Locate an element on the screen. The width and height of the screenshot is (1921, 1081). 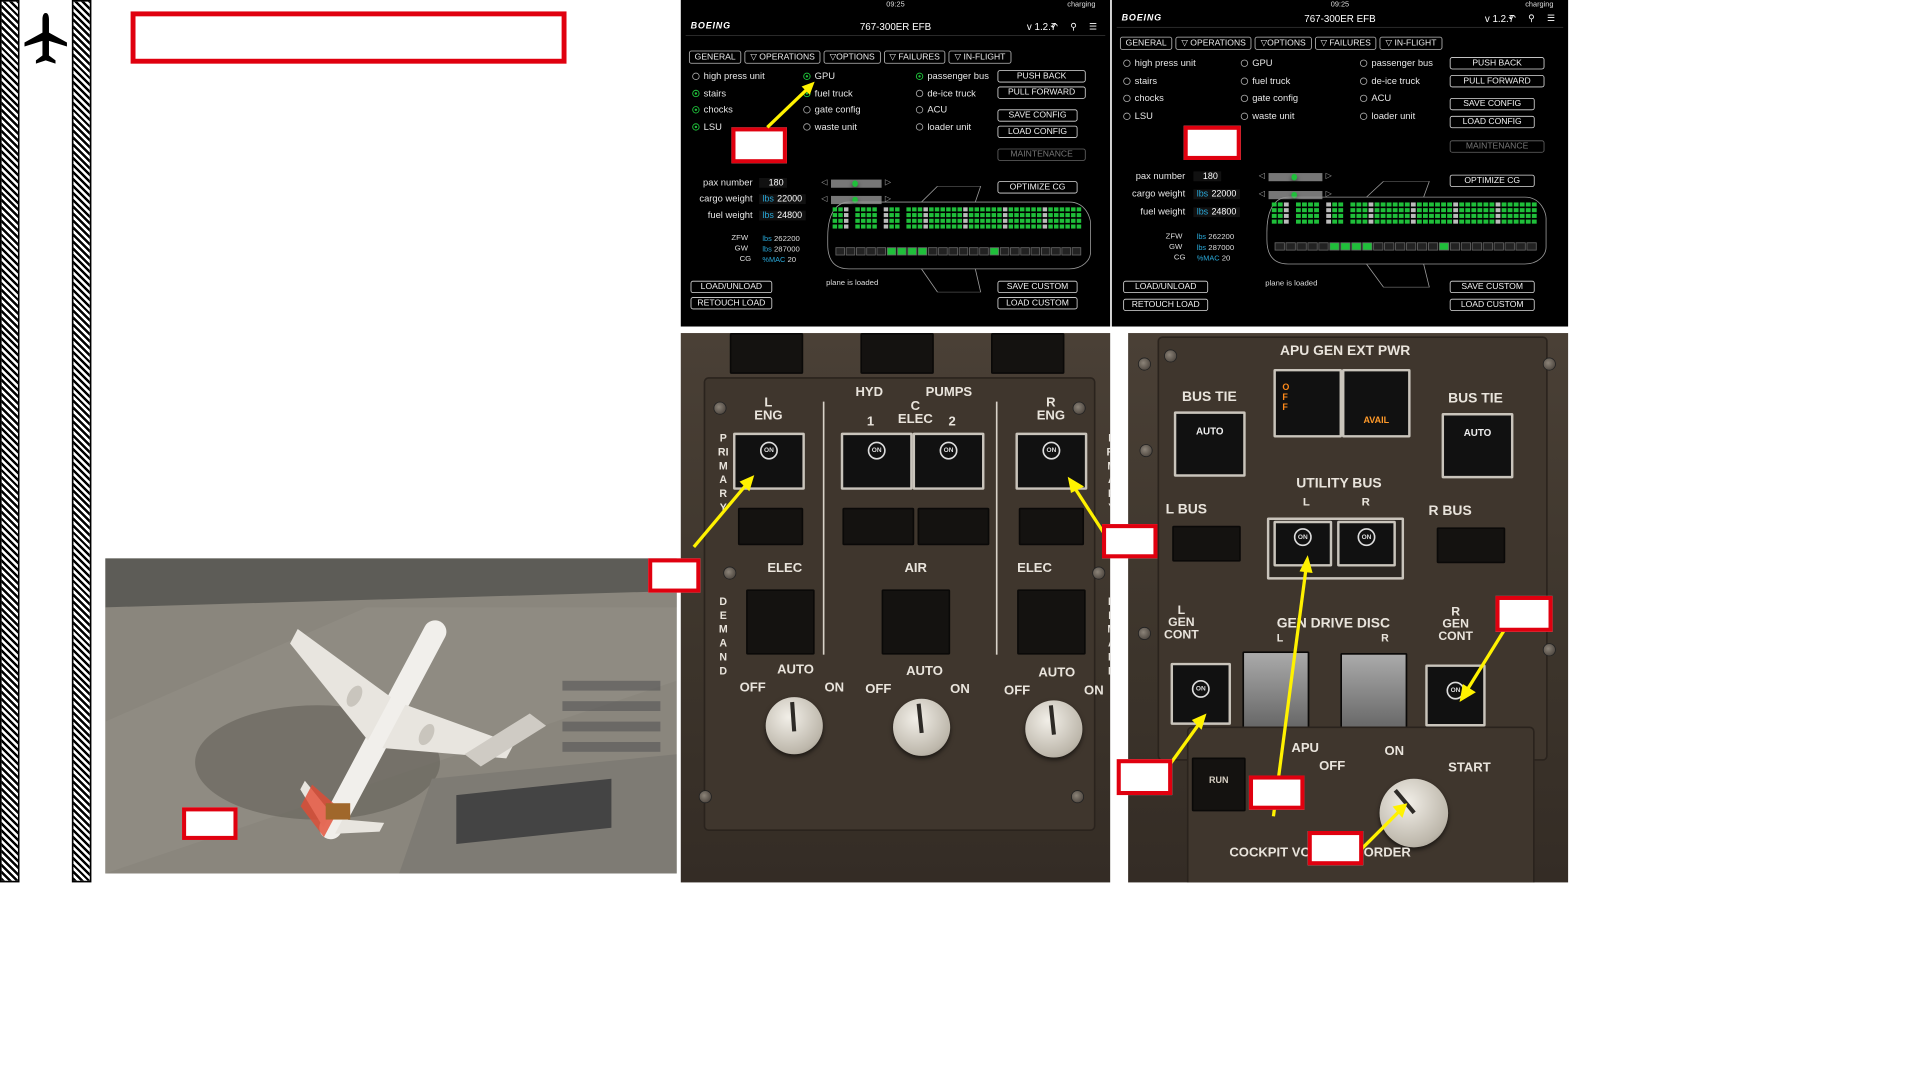
pax-slider is located at coordinates (1295, 177).